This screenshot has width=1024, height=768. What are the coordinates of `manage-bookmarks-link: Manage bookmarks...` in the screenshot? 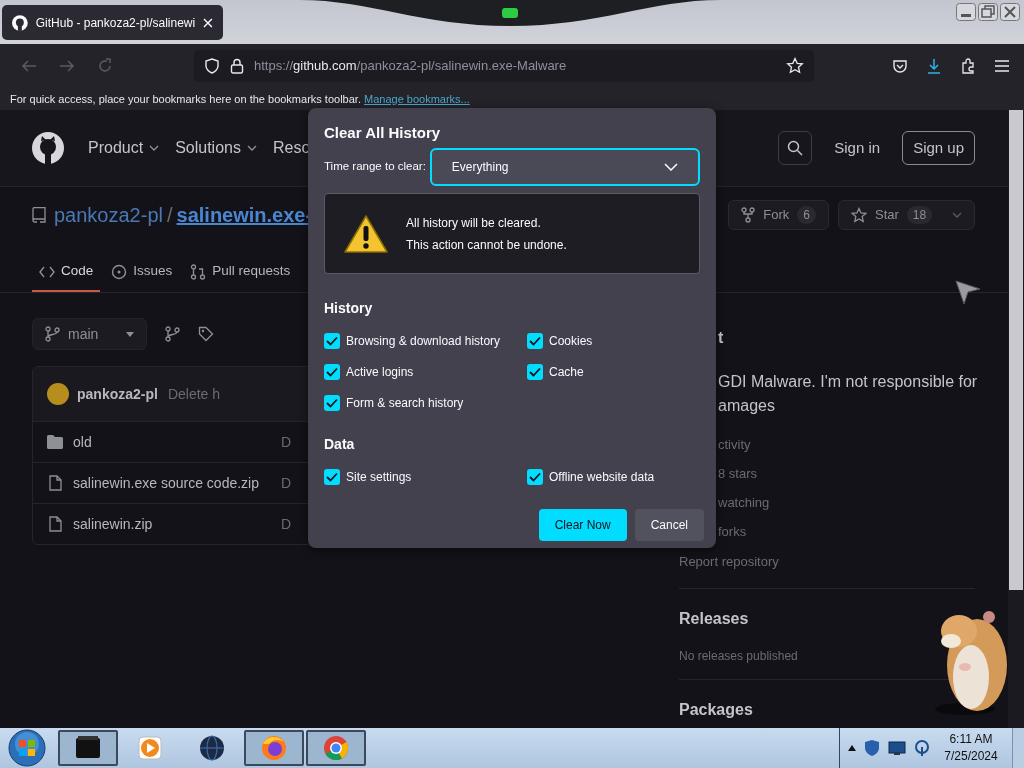 It's located at (417, 99).